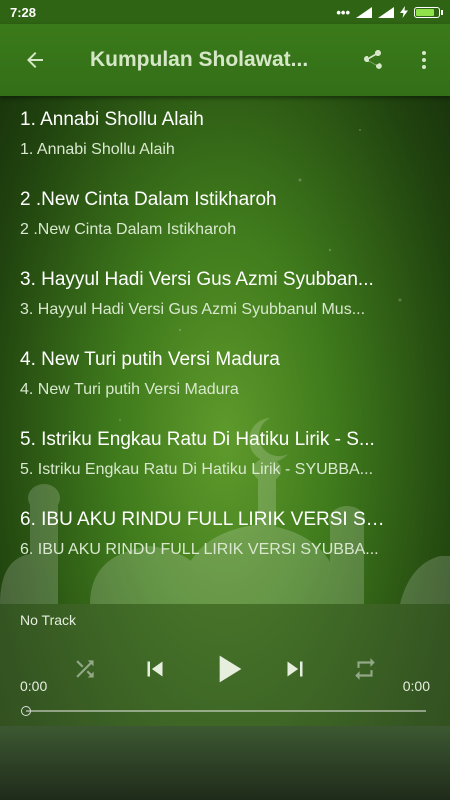 The width and height of the screenshot is (450, 800). What do you see at coordinates (343, 12) in the screenshot?
I see `notification-dots: •••` at bounding box center [343, 12].